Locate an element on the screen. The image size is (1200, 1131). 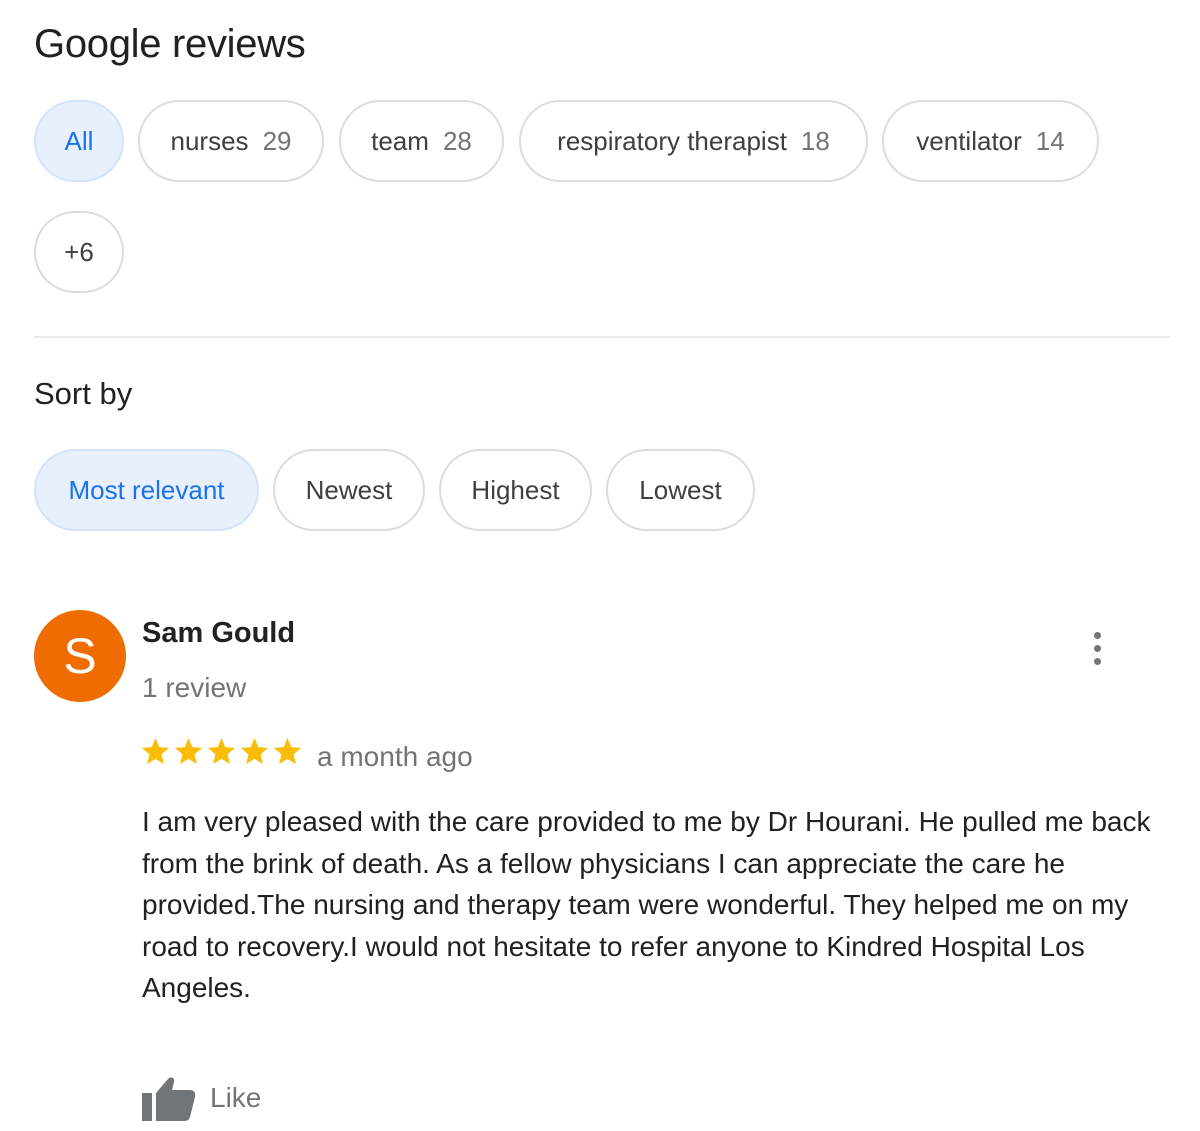
topic-chip-respiratory-therapist: respiratory therapist 18 is located at coordinates (693, 141).